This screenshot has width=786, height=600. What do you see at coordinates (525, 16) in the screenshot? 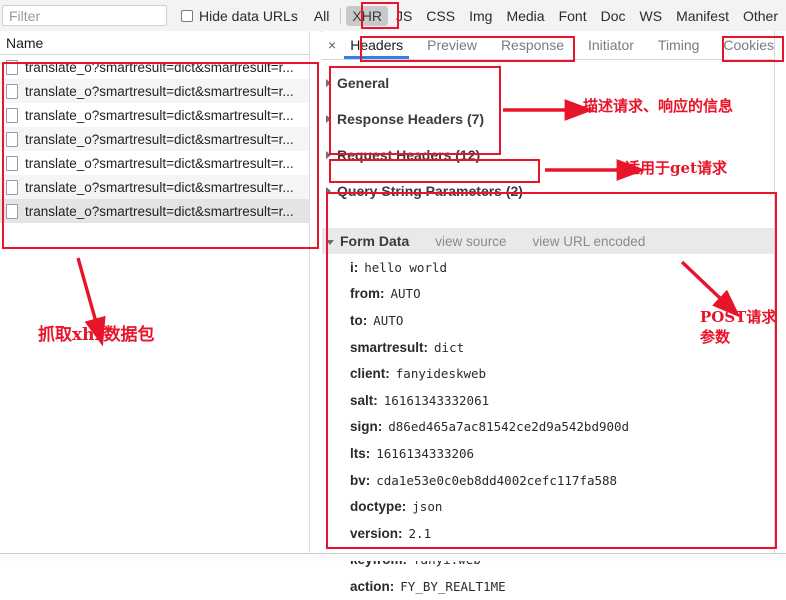
I see `filter-type-media: Media` at bounding box center [525, 16].